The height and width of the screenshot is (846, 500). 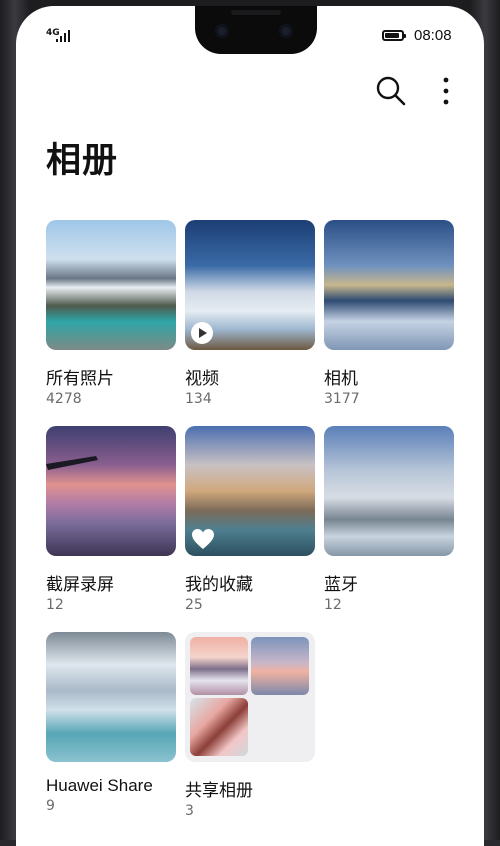 I want to click on album-count: 3, so click(x=189, y=811).